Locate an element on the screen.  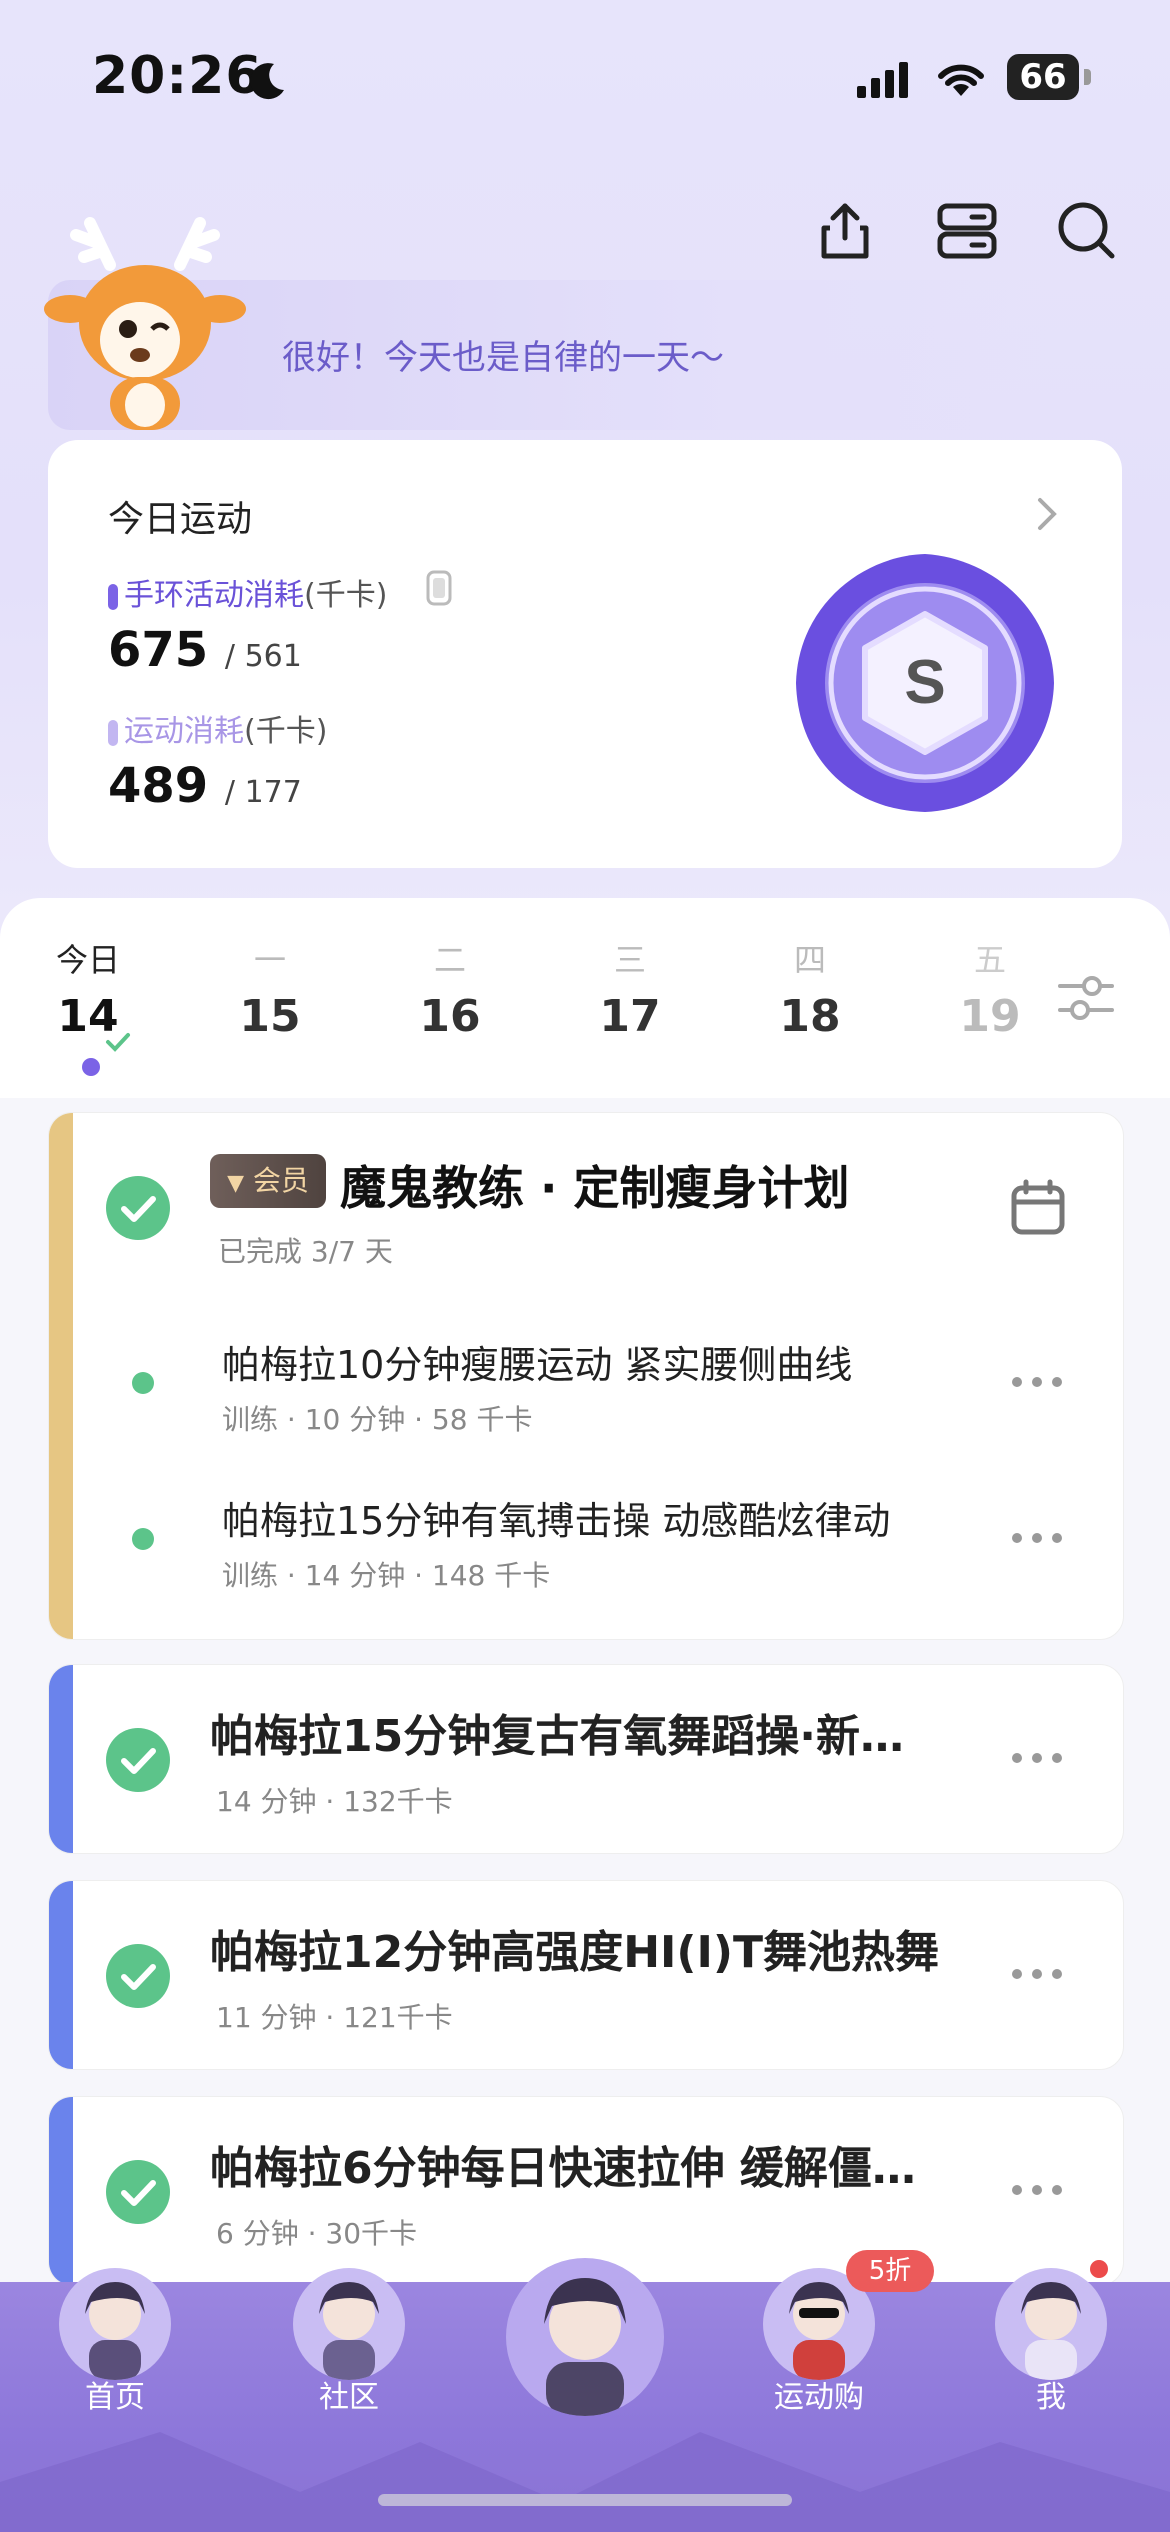
wifi-icon is located at coordinates (961, 80).